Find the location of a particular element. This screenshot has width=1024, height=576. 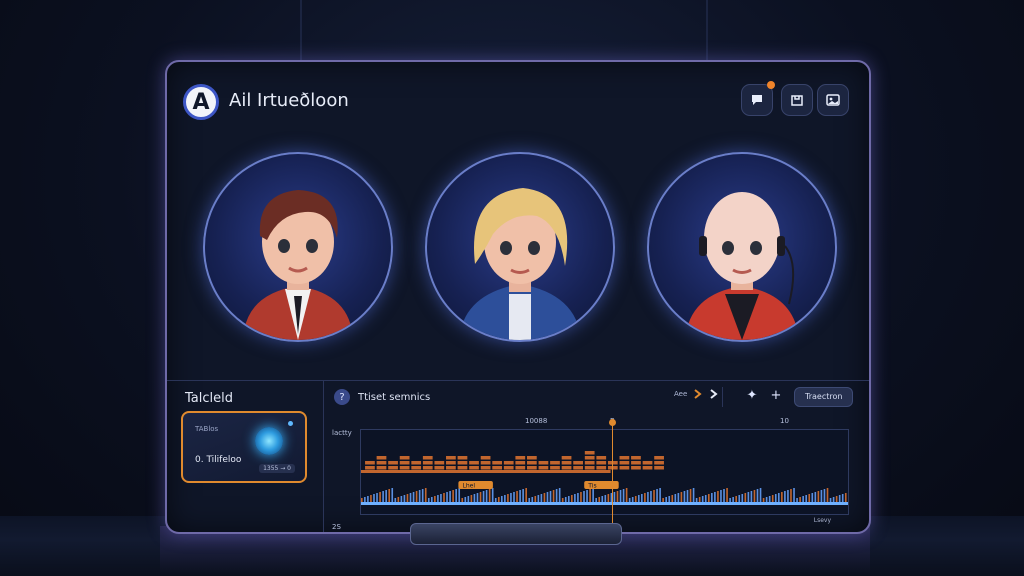

avatar-brown-hair is located at coordinates (298, 247).